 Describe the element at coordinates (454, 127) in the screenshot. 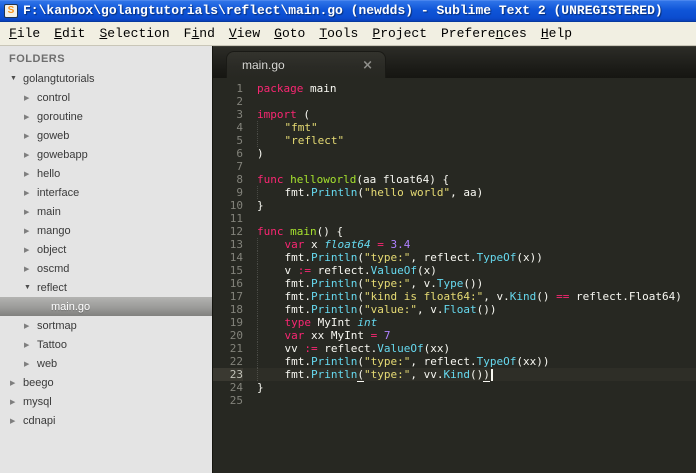

I see `code-line: 4 "fmt"` at that location.